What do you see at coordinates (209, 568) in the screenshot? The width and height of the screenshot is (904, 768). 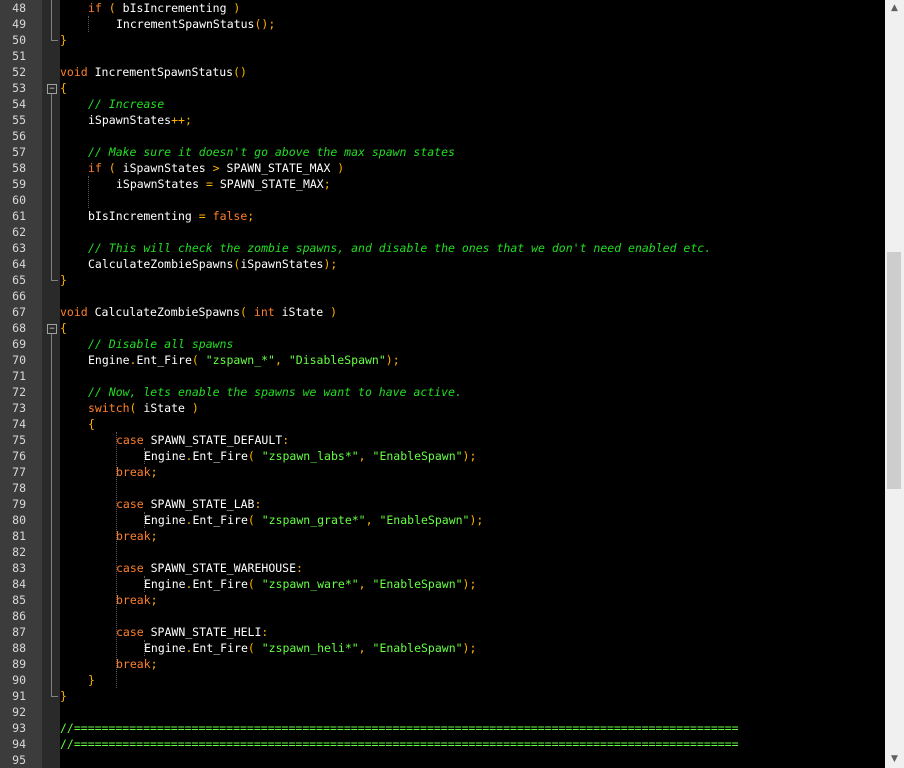 I see `code-line: case SPAWN_STATE_WAREHOUSE:` at bounding box center [209, 568].